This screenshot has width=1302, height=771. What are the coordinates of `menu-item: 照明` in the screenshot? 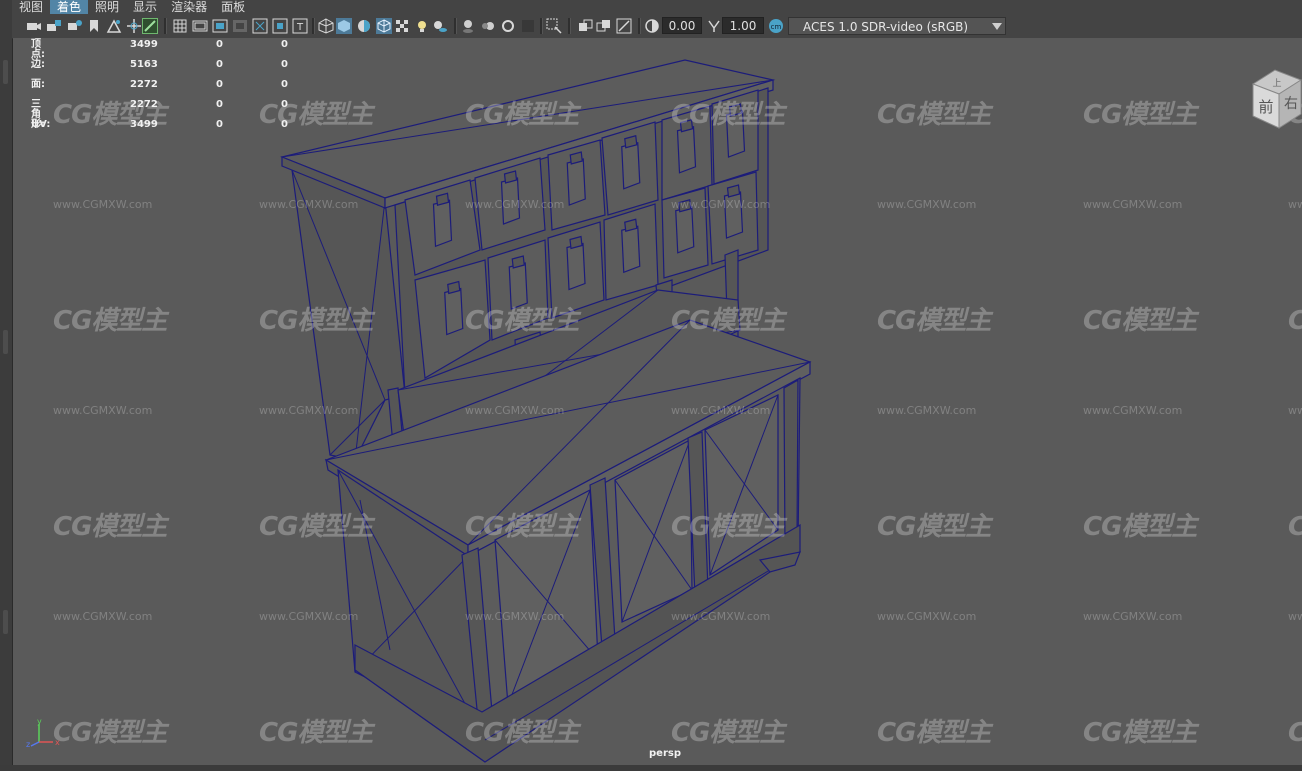 It's located at (107, 7).